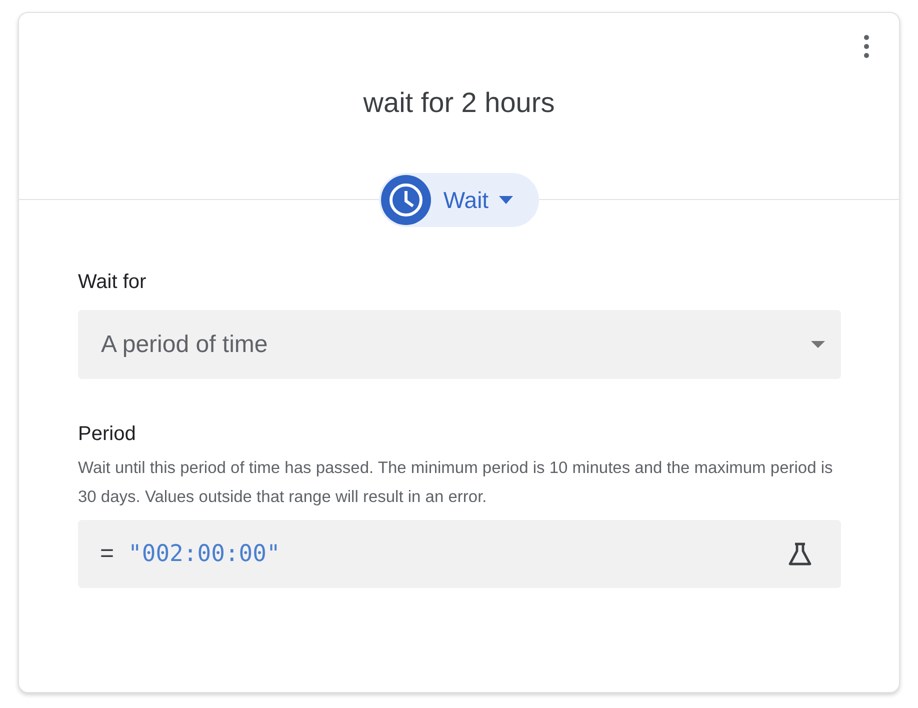  I want to click on dropdown-field: A period of time, so click(459, 344).